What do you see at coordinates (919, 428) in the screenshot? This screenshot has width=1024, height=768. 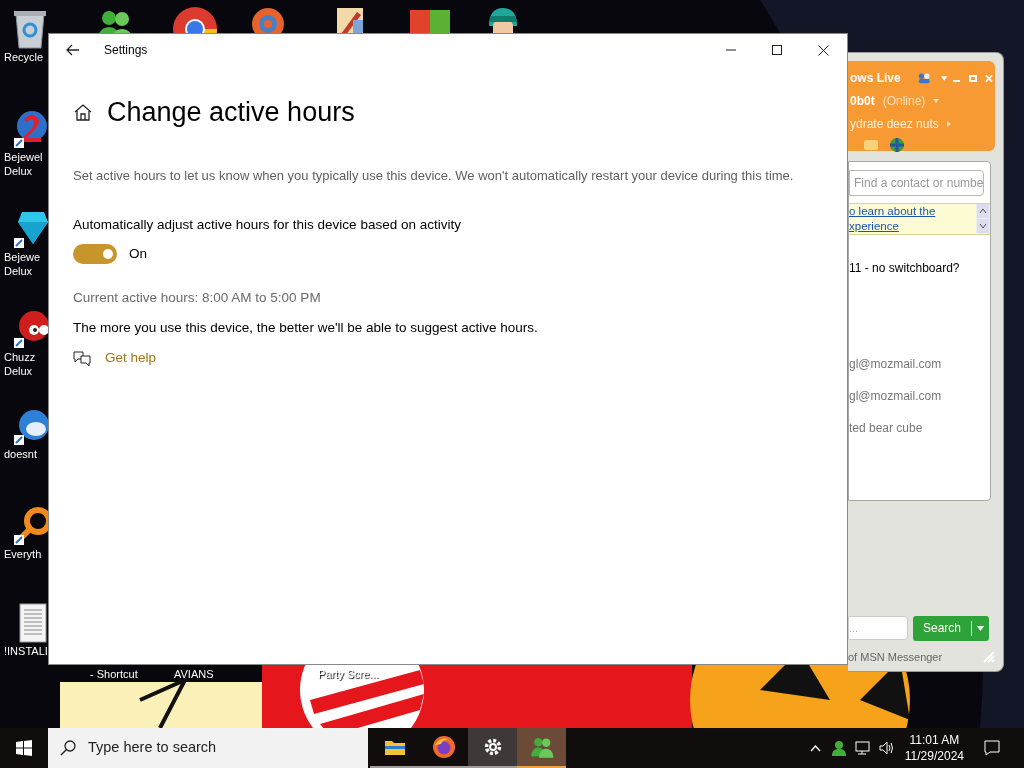 I see `contact-entry: ted bear cube` at bounding box center [919, 428].